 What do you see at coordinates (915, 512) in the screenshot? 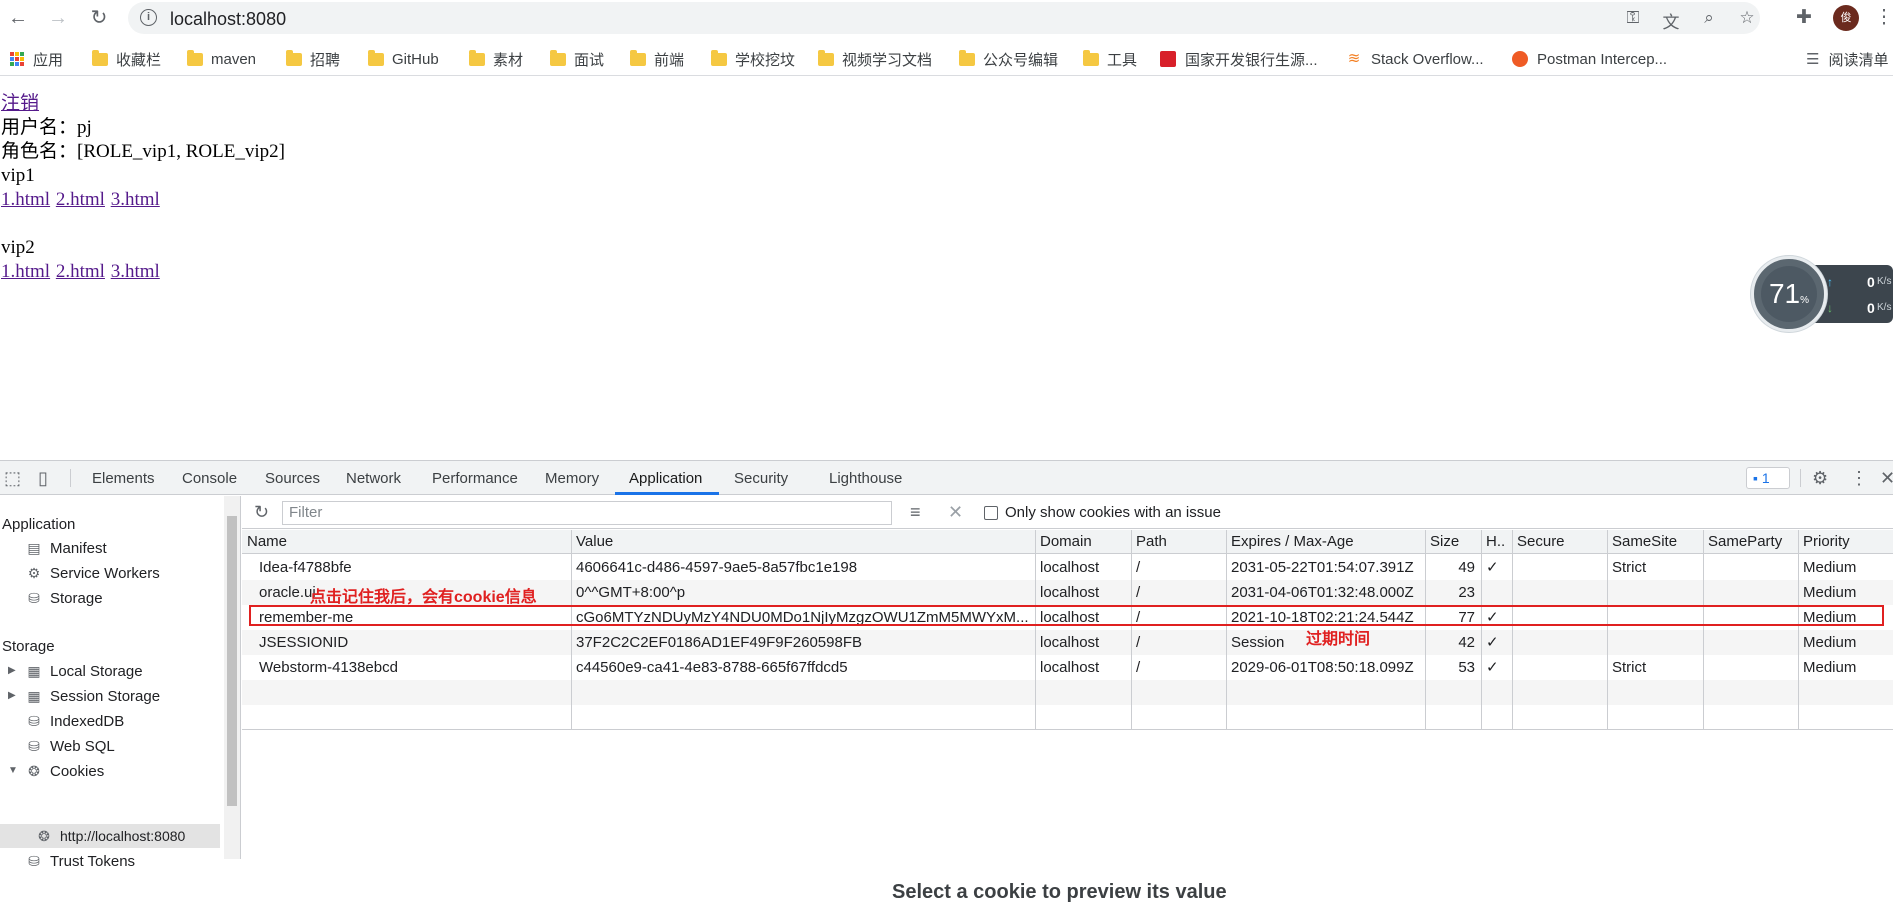
I see `clear-filtered-icon: ≡` at bounding box center [915, 512].